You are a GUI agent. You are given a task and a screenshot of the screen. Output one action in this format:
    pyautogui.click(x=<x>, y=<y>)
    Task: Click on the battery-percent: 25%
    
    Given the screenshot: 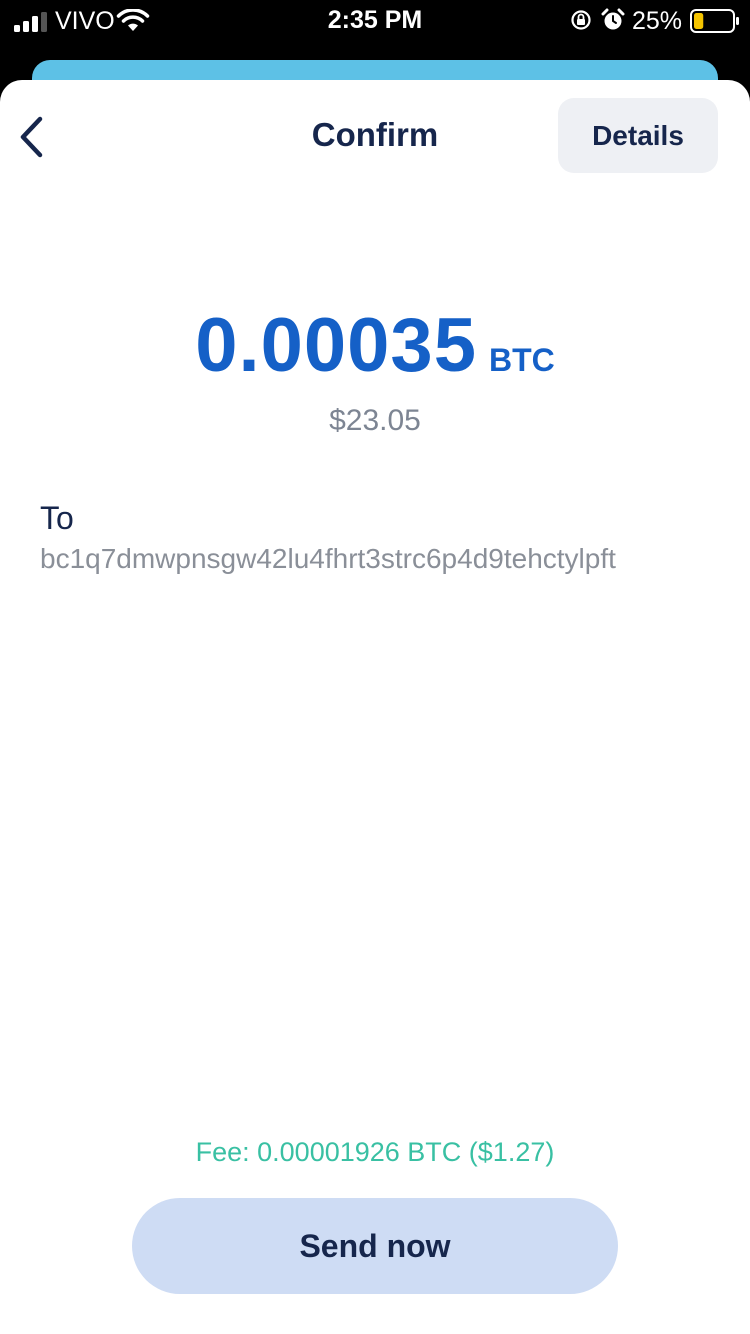 What is the action you would take?
    pyautogui.click(x=657, y=21)
    